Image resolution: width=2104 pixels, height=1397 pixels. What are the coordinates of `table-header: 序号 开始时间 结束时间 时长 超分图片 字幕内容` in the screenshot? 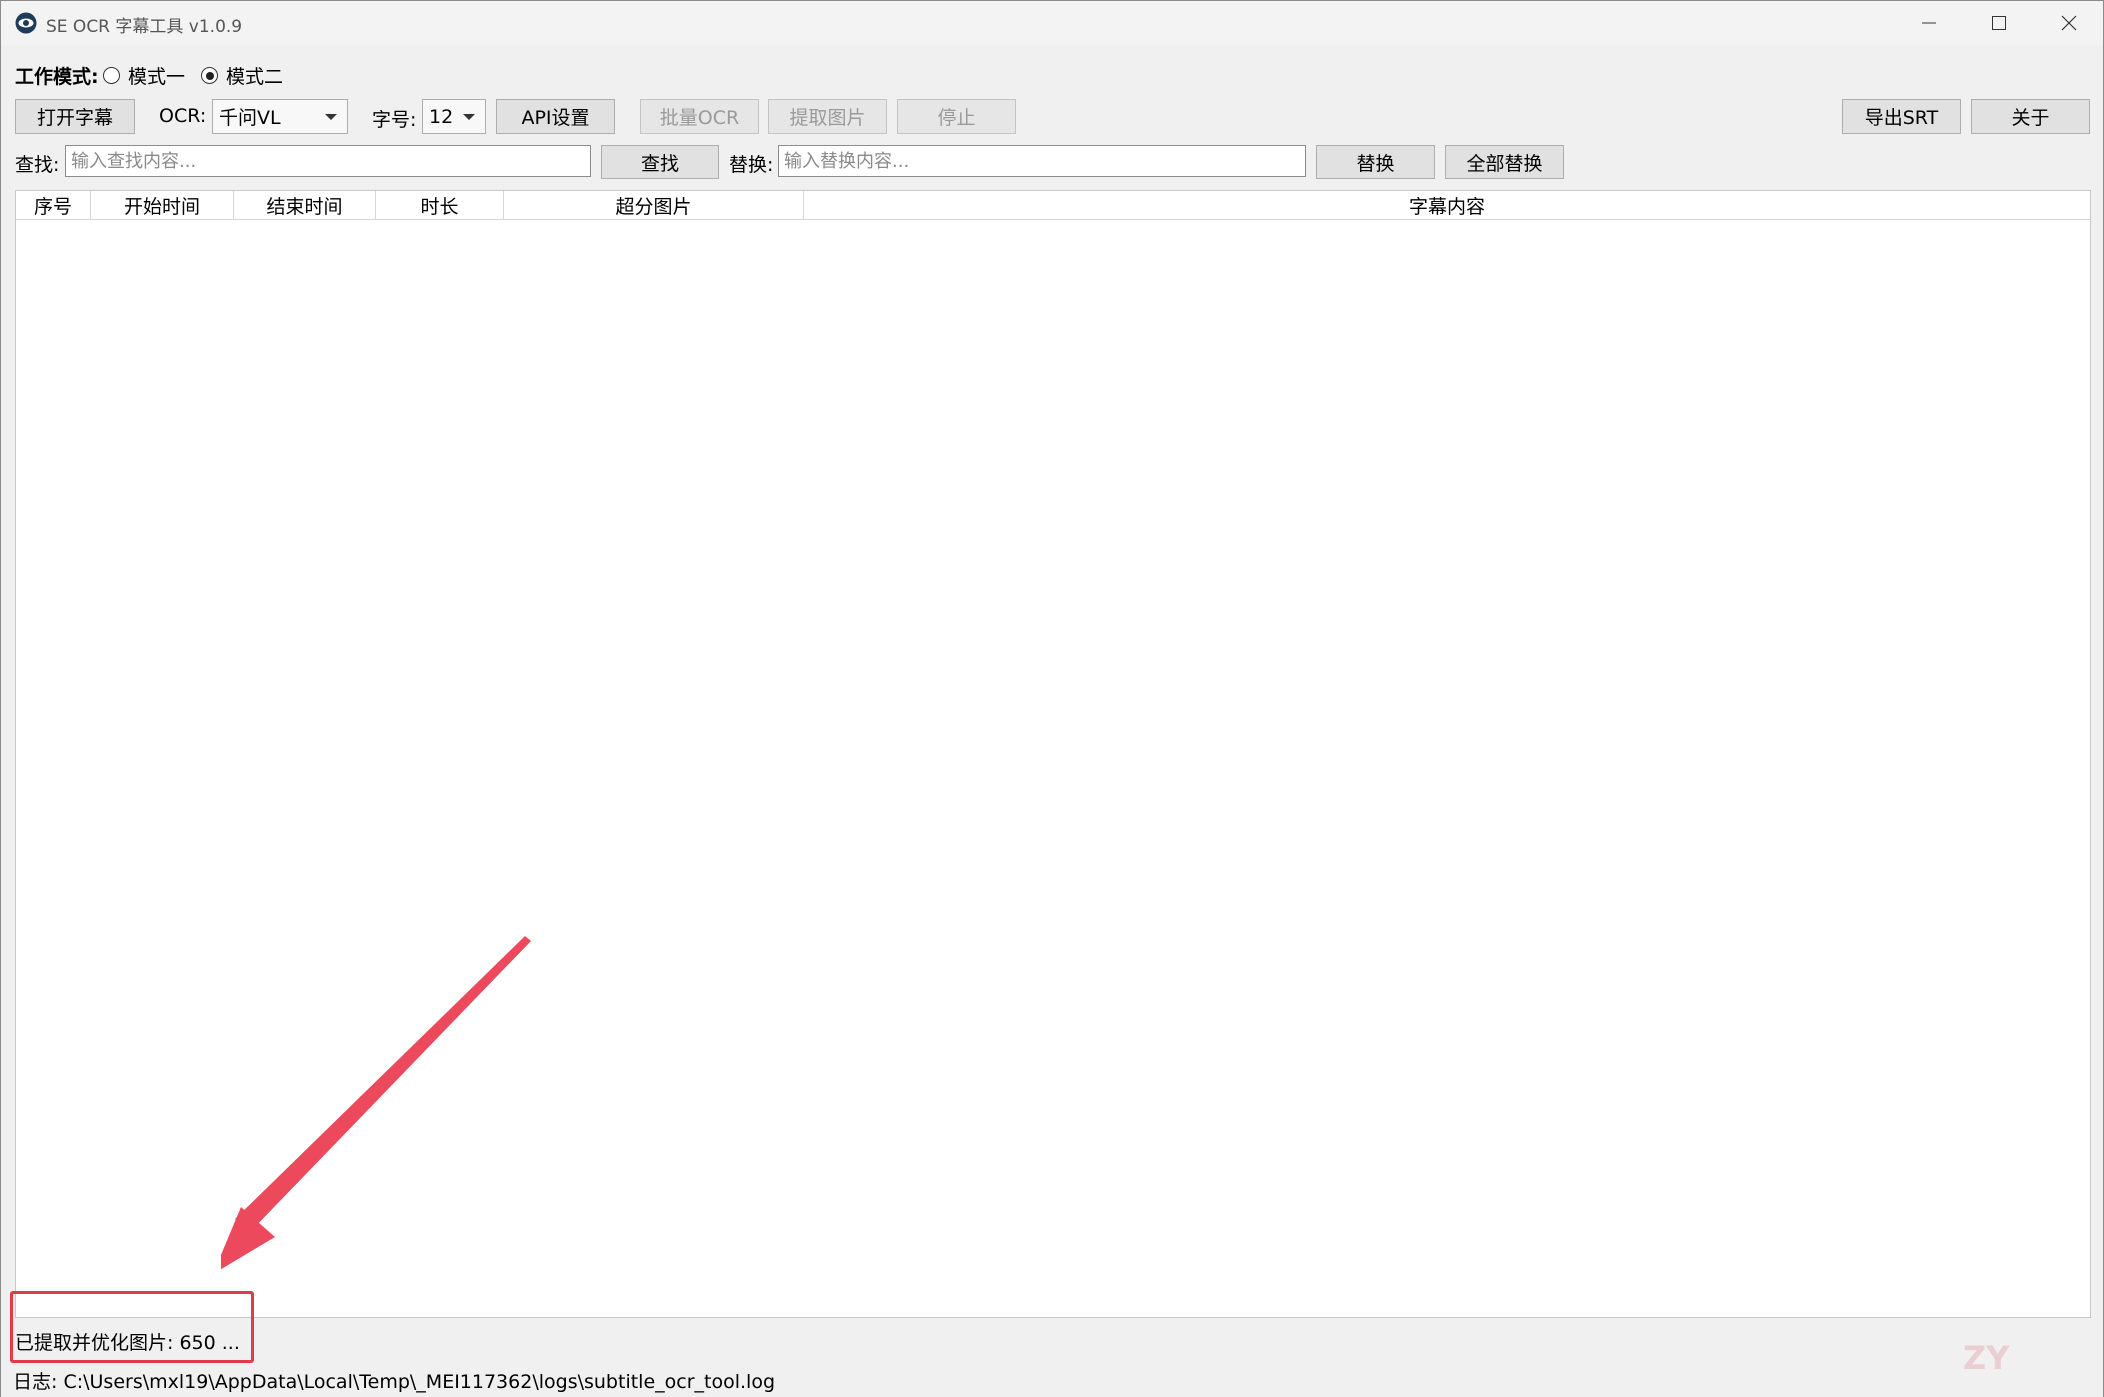 It's located at (1053, 205).